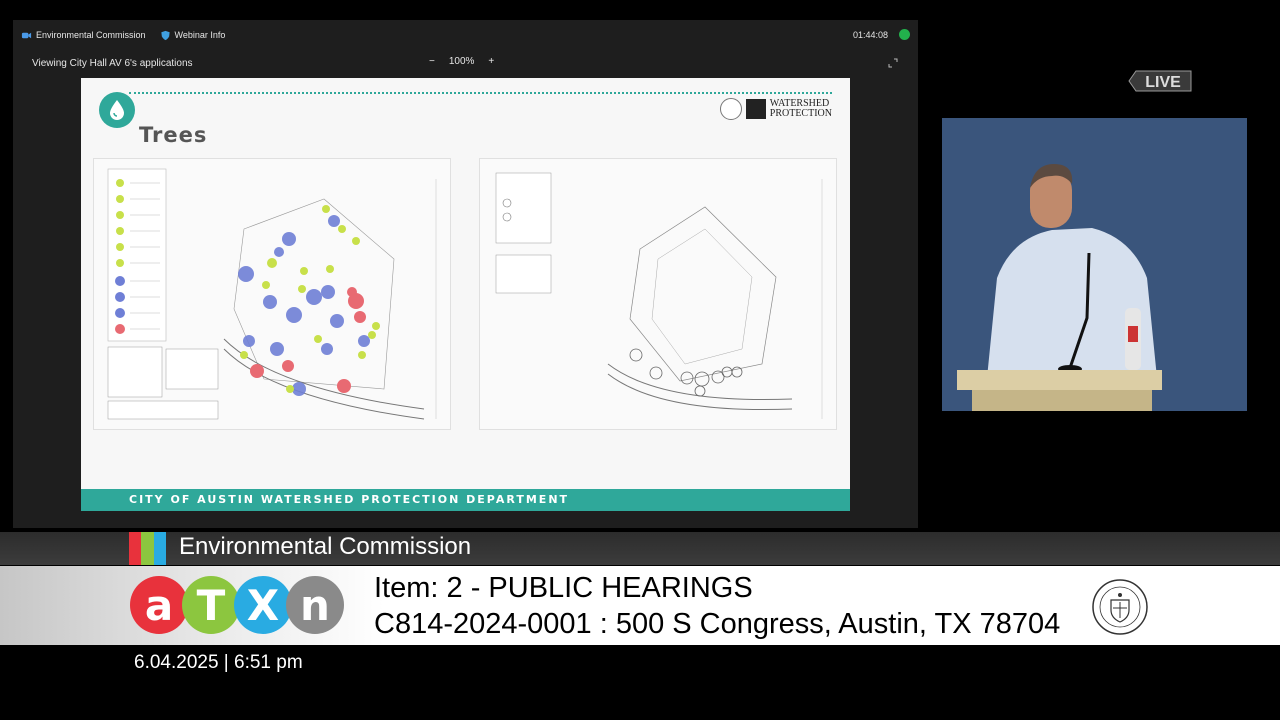 This screenshot has height=720, width=1280. Describe the element at coordinates (315, 605) in the screenshot. I see `atxn-letter-n: n` at that location.